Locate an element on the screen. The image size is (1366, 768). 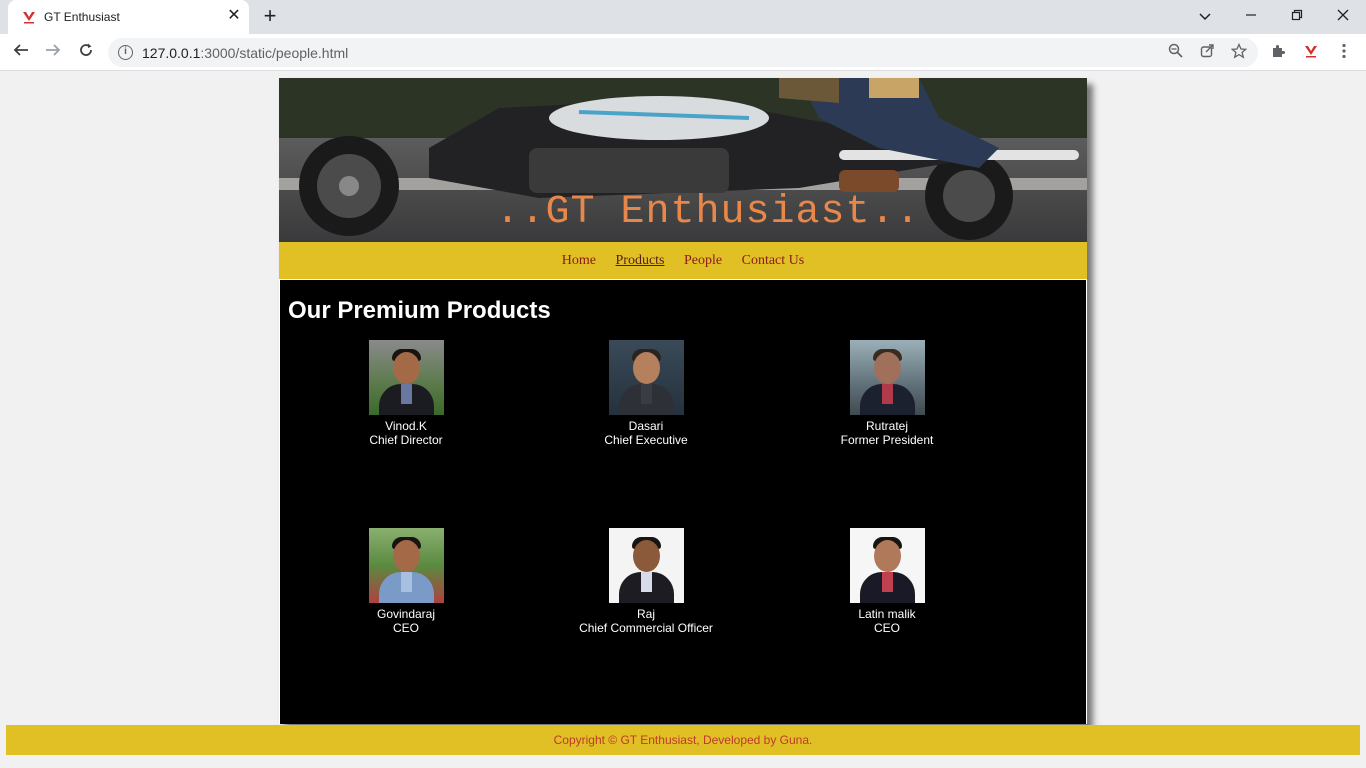
person-card: Dasari Chief Executive is located at coordinates (646, 393).